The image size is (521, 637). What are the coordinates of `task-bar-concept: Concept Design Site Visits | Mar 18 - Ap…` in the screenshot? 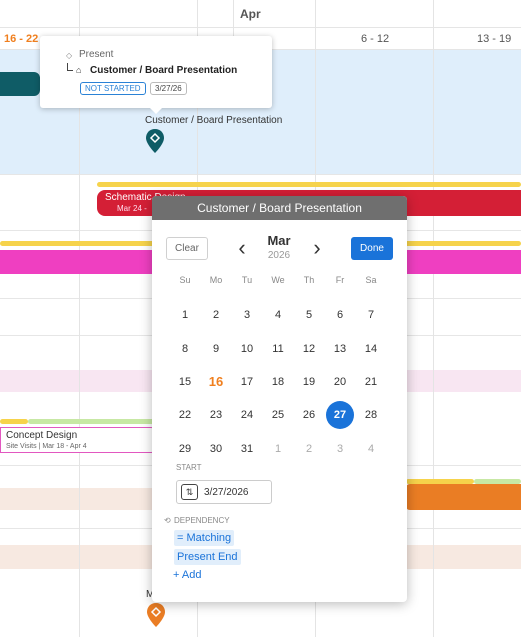 It's located at (82, 440).